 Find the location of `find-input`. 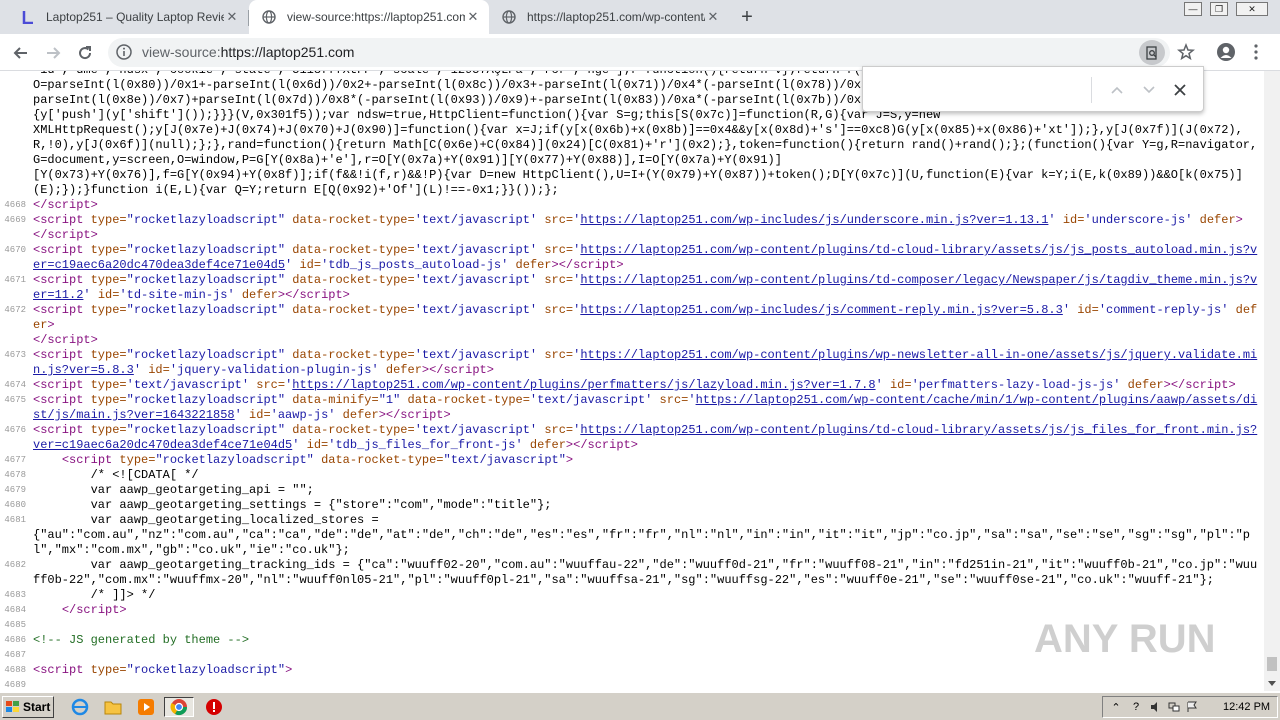

find-input is located at coordinates (973, 90).